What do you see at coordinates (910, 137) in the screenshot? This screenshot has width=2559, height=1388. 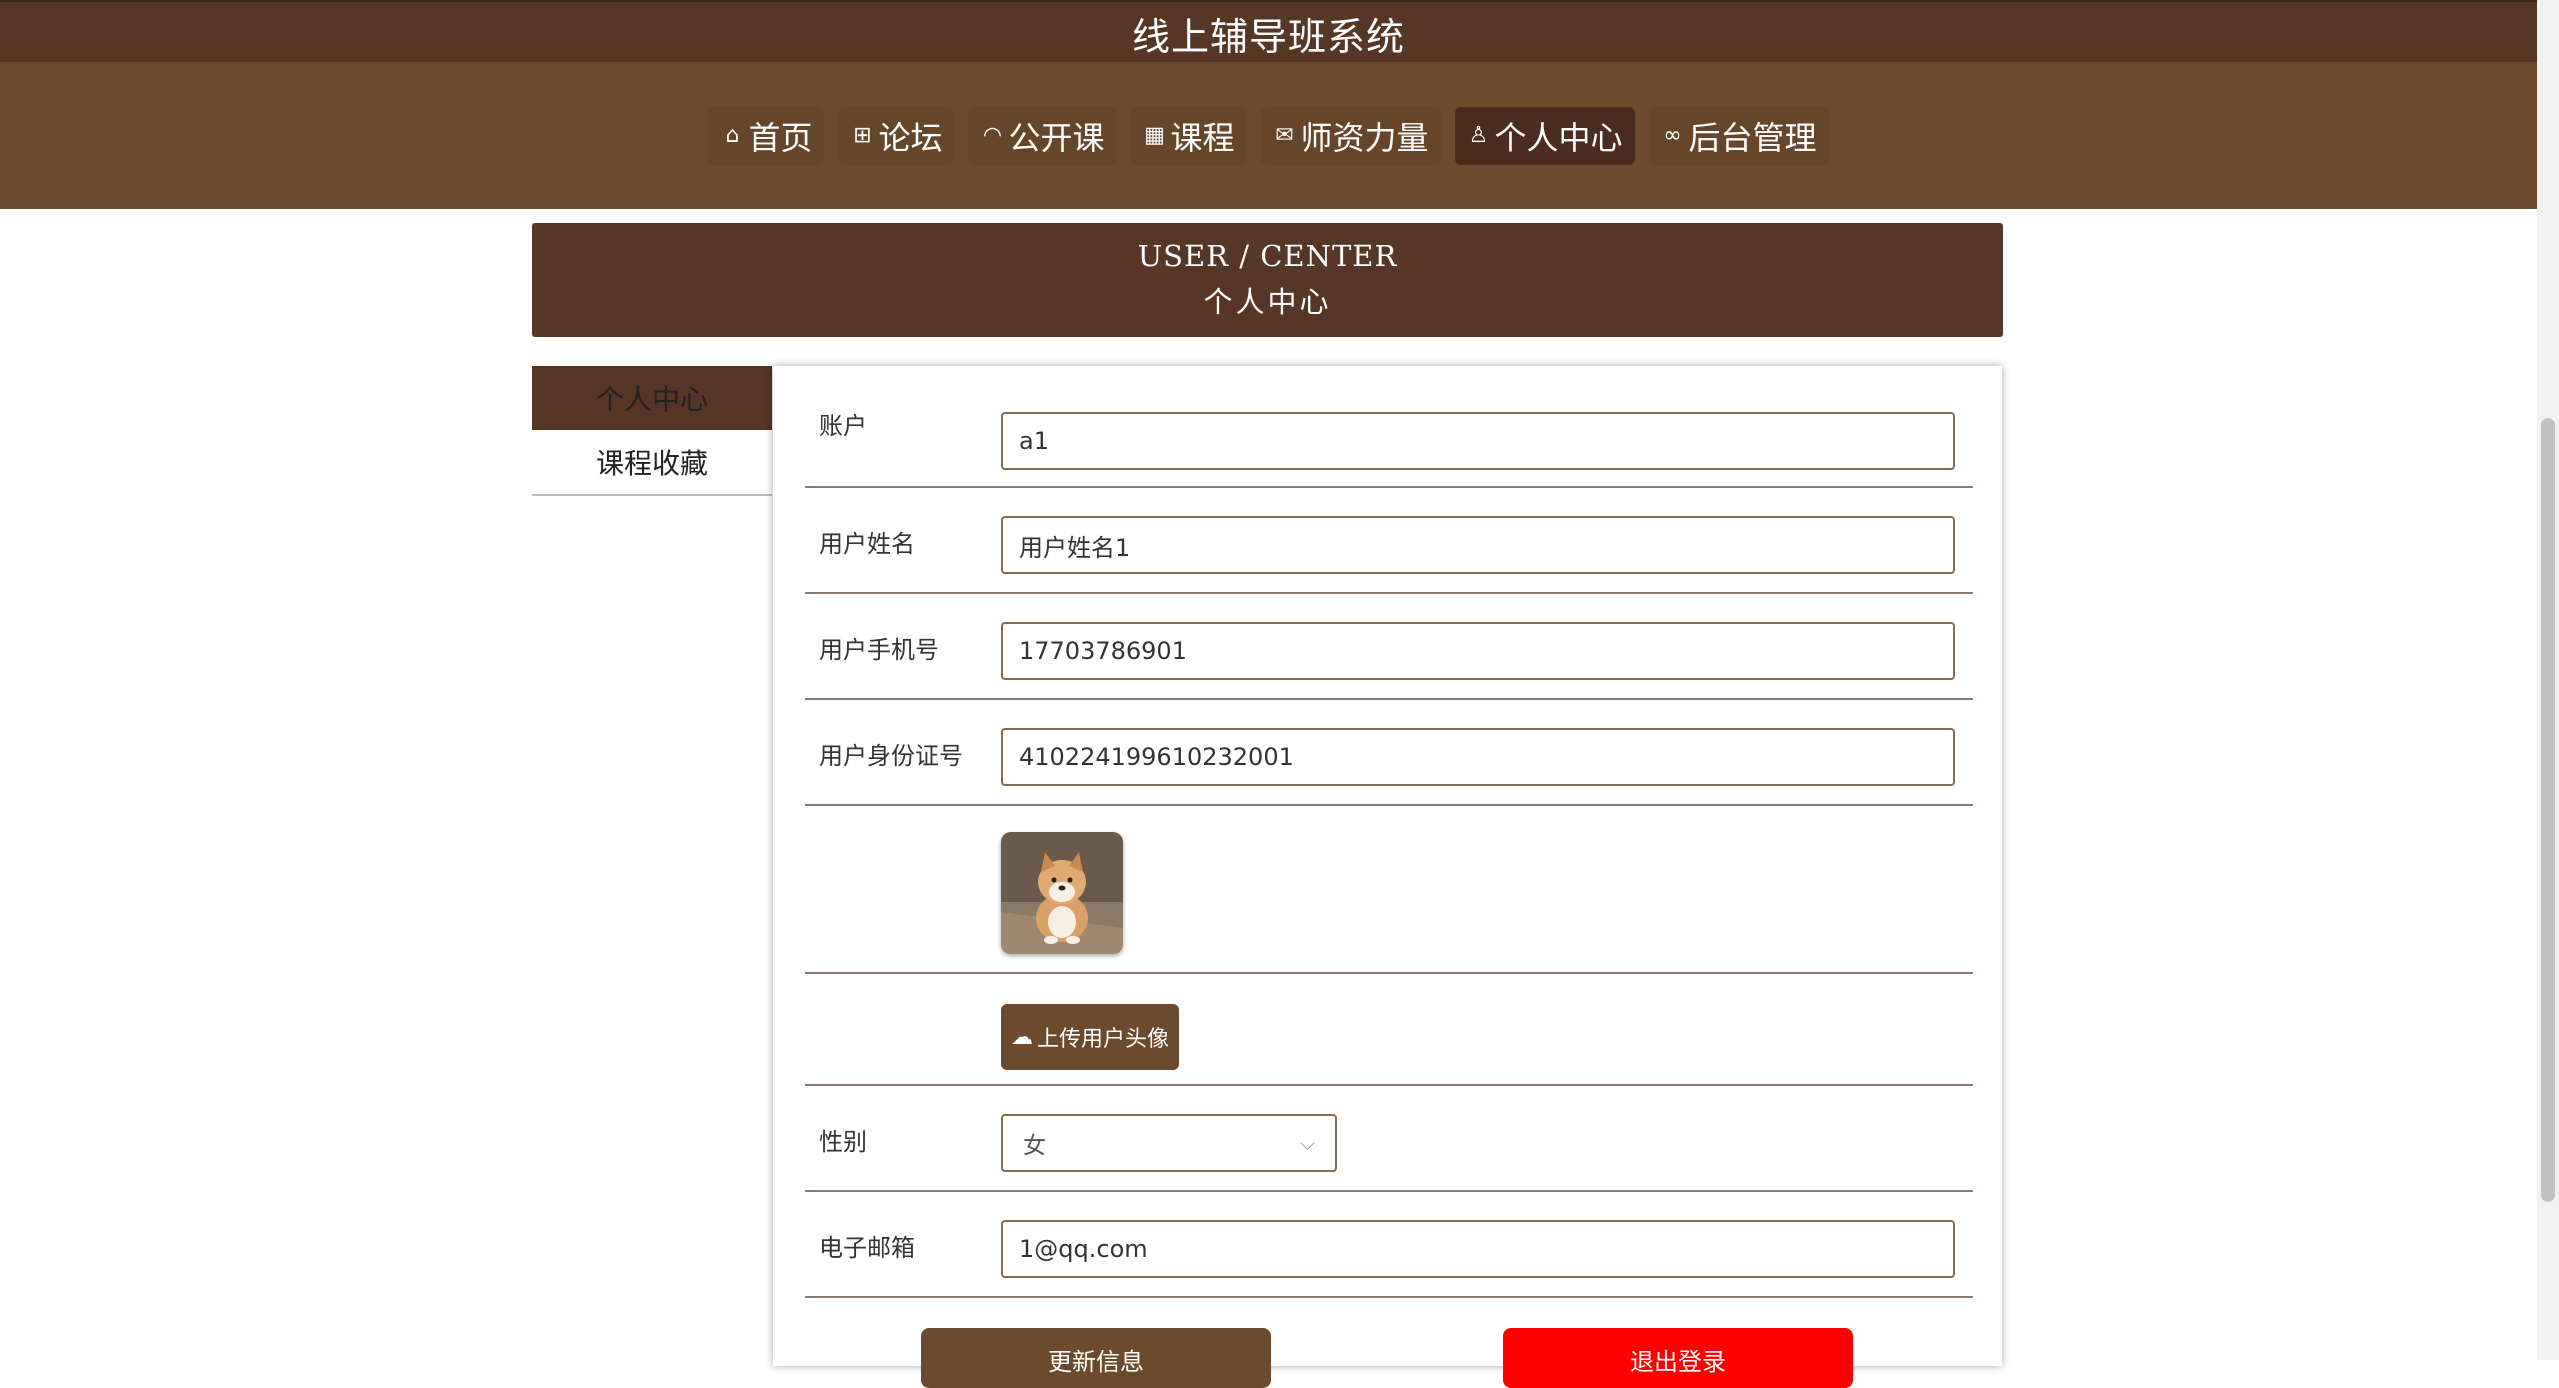 I see `nav-label: 论坛` at bounding box center [910, 137].